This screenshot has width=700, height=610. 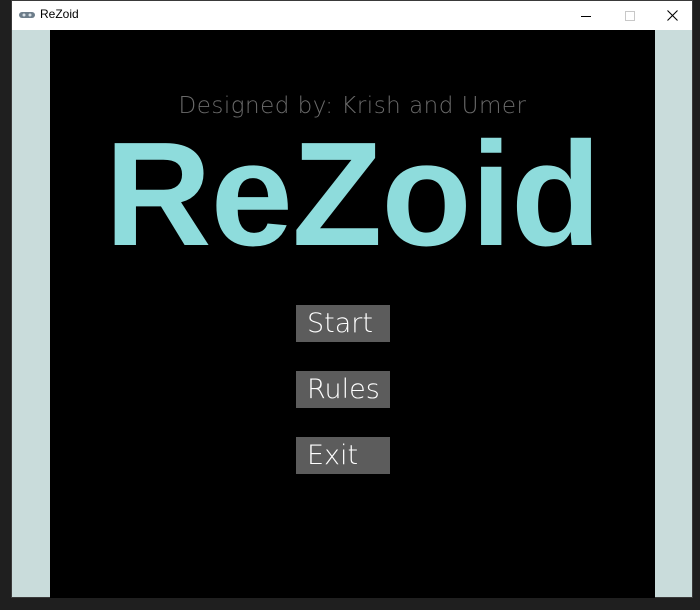 I want to click on minimize-icon, so click(x=586, y=16).